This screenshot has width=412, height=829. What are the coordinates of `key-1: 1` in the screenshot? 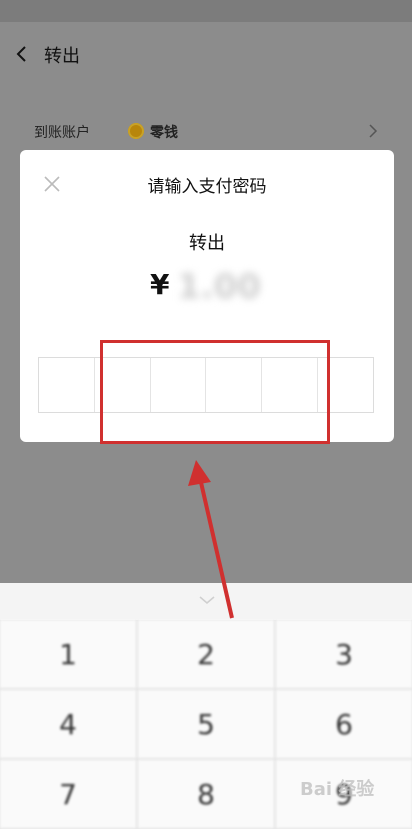 It's located at (68, 654).